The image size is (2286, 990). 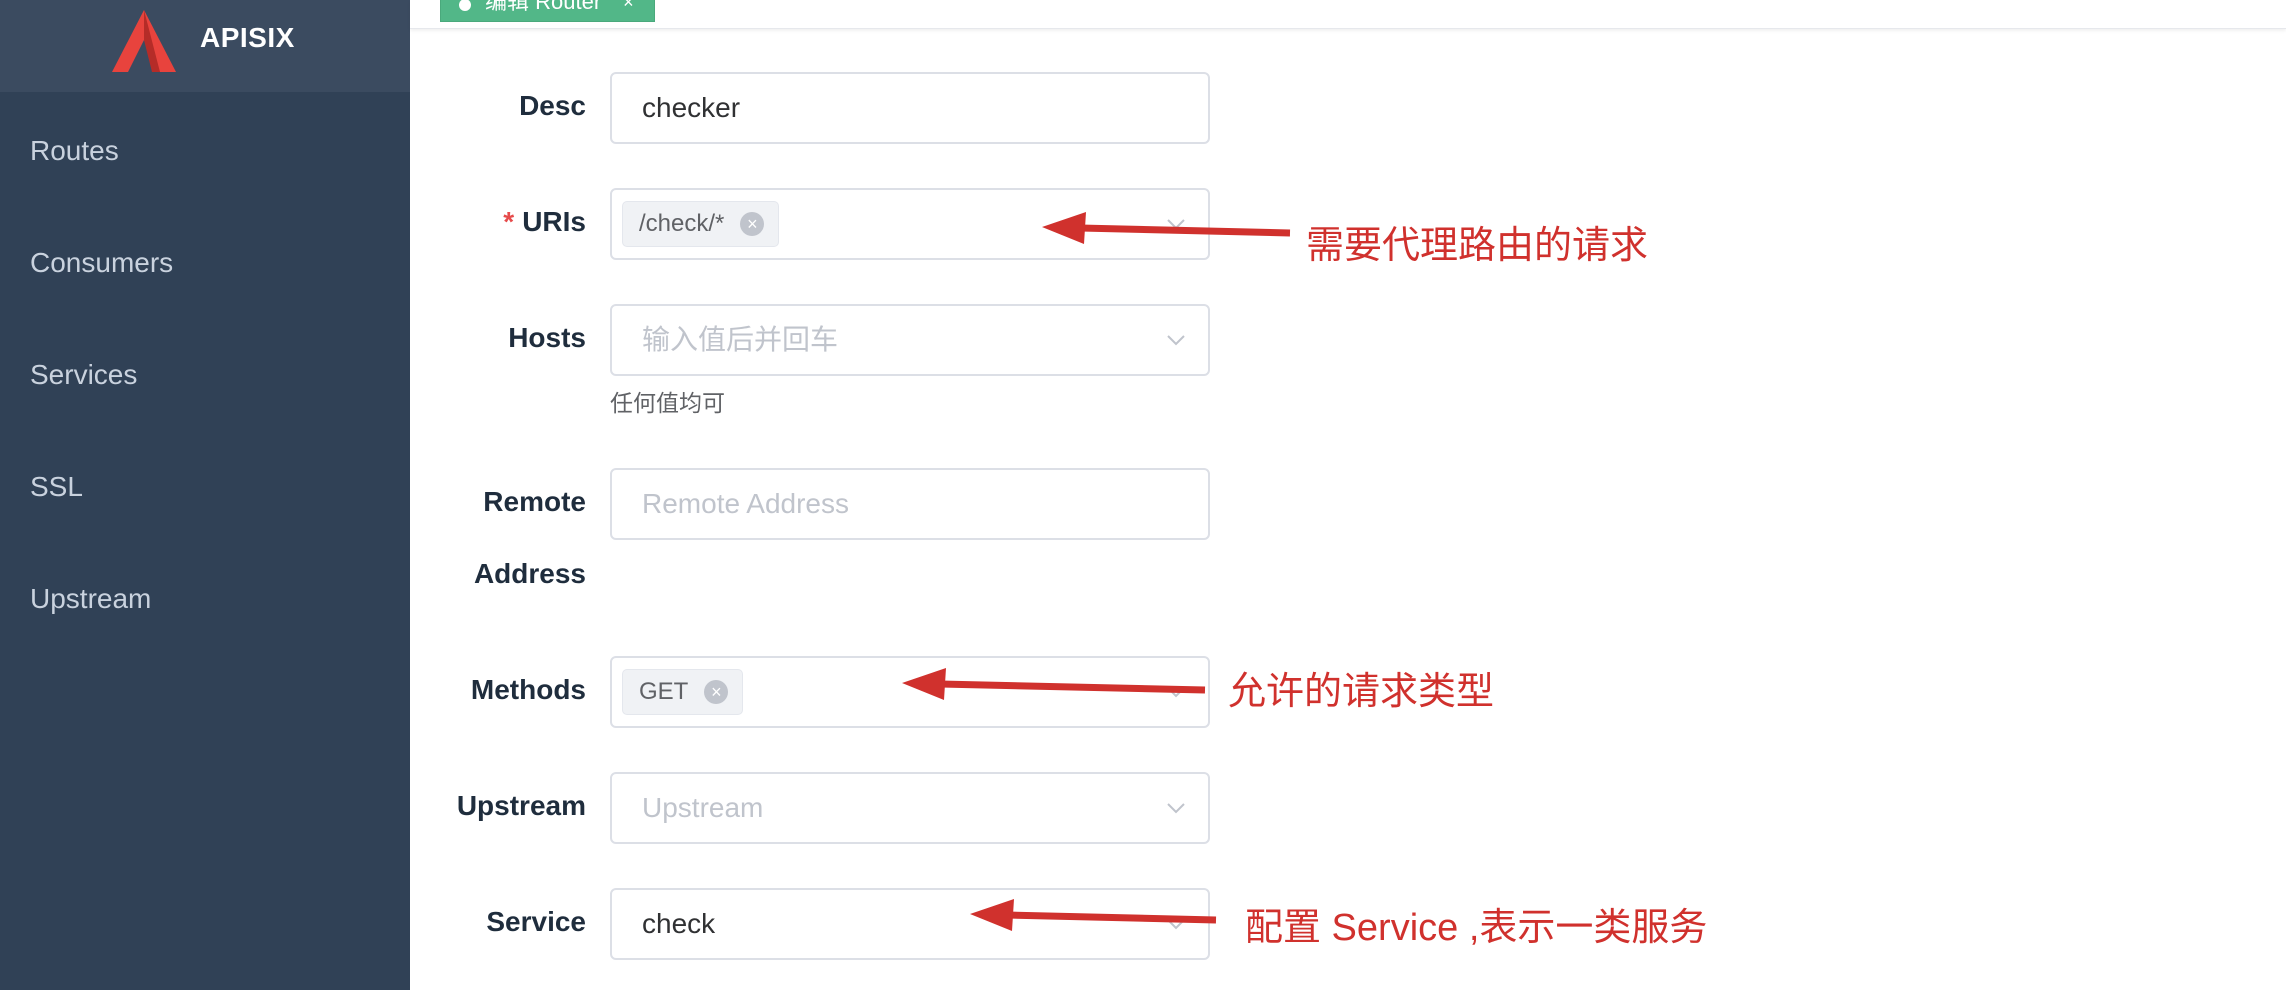 What do you see at coordinates (552, 105) in the screenshot?
I see `desc-label: Desc` at bounding box center [552, 105].